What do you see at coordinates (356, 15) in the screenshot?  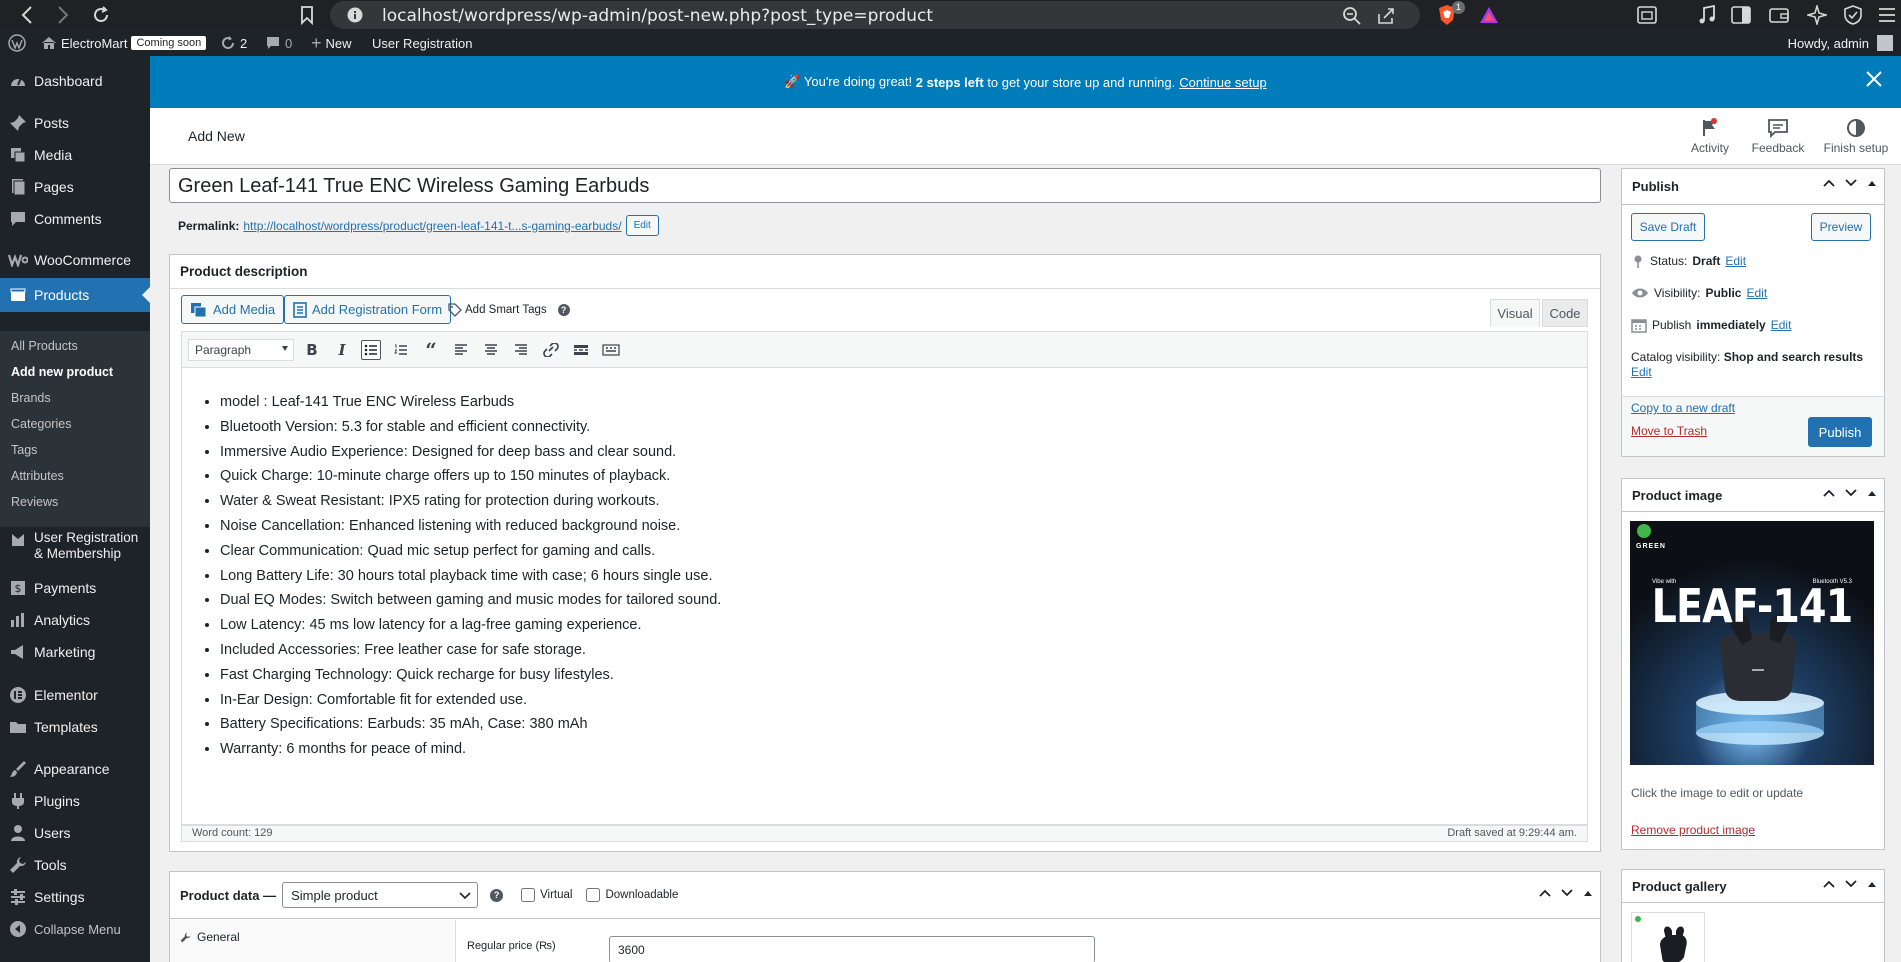 I see `site-info-icon` at bounding box center [356, 15].